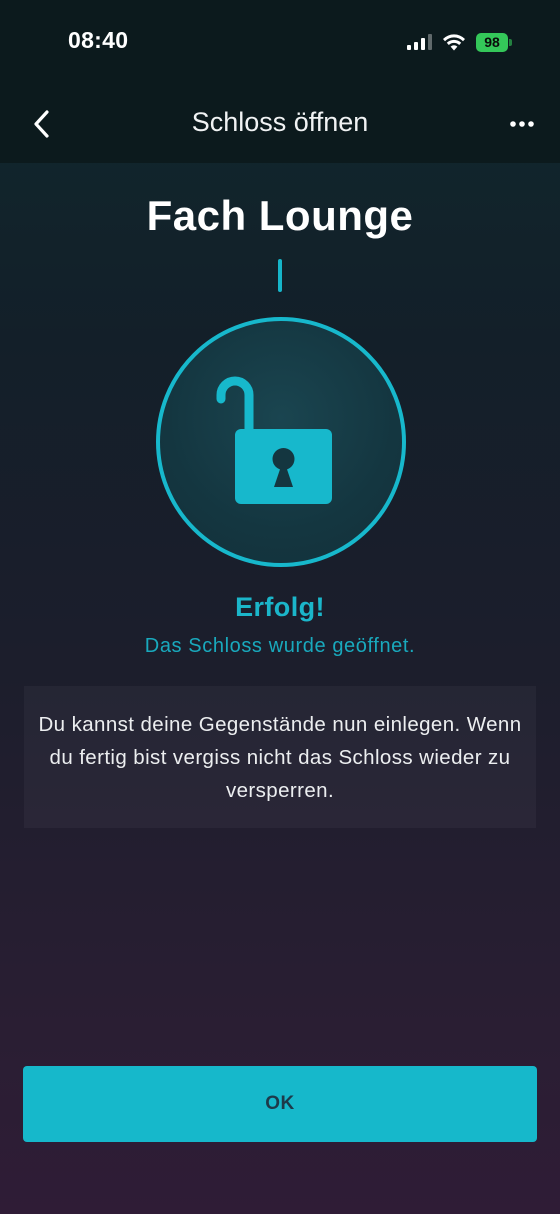 Image resolution: width=560 pixels, height=1214 pixels. I want to click on connector-line, so click(280, 275).